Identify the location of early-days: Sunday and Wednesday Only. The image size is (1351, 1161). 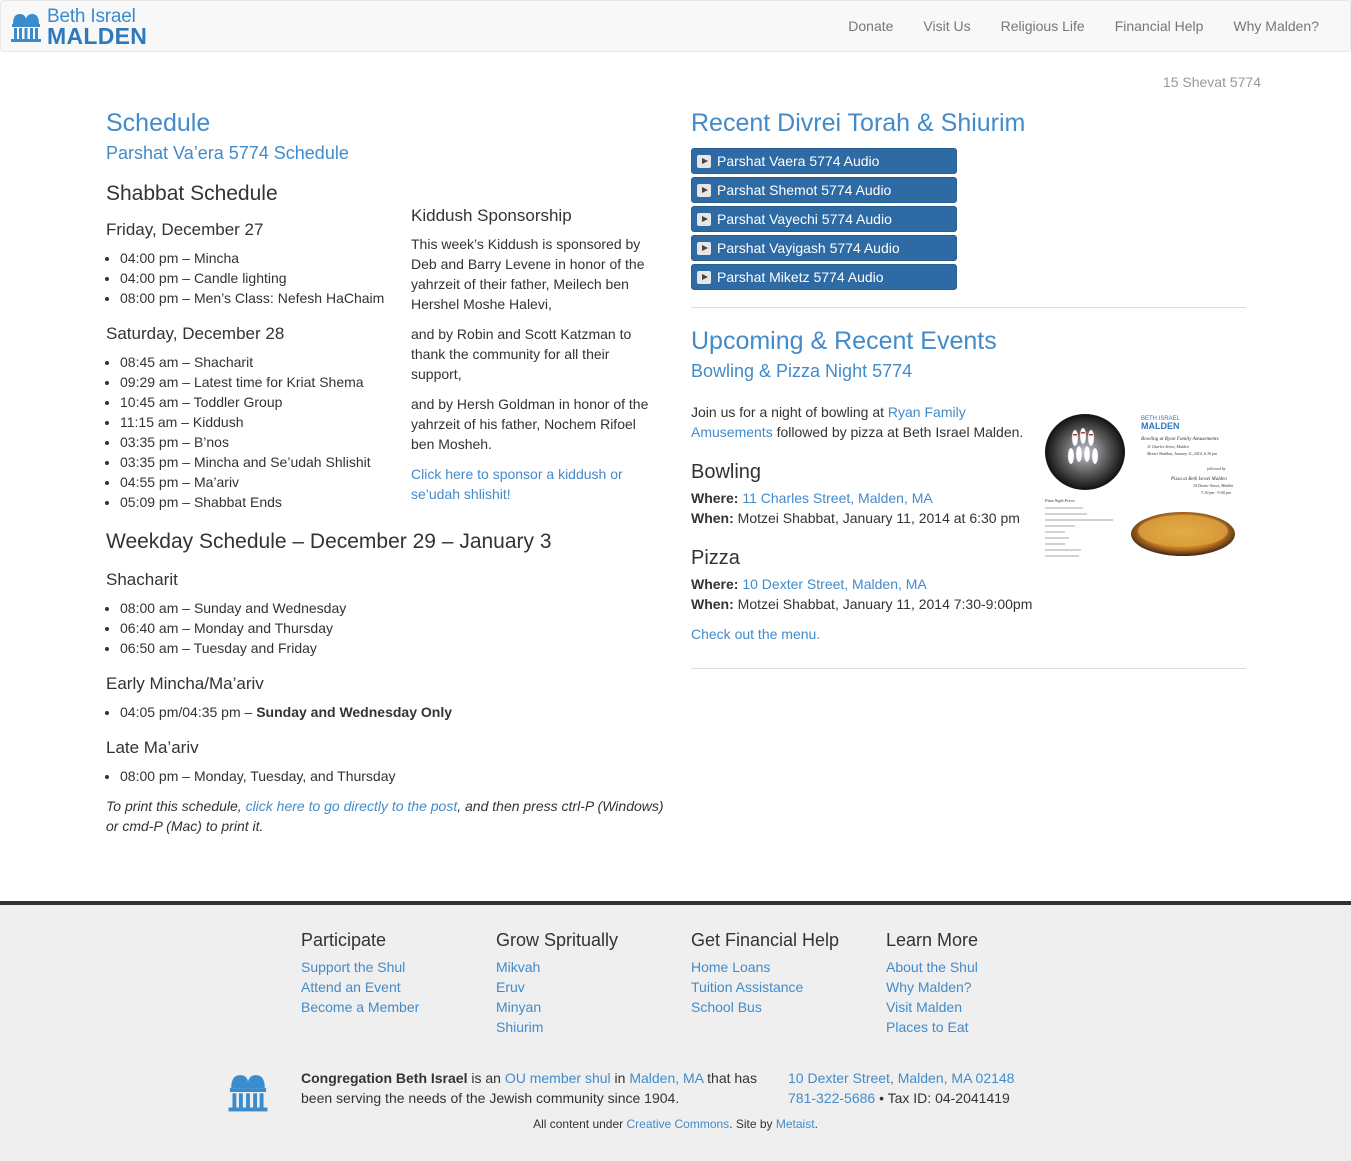
(354, 712).